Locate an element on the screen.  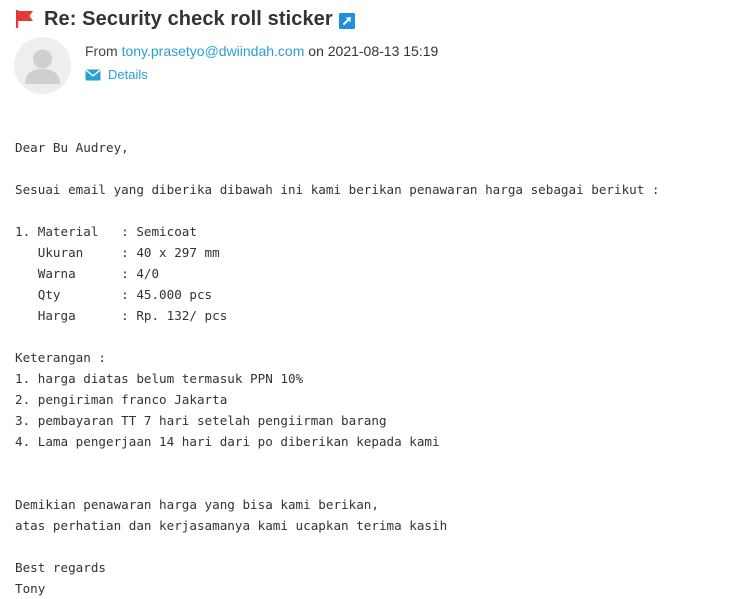
flag-icon is located at coordinates (25, 19).